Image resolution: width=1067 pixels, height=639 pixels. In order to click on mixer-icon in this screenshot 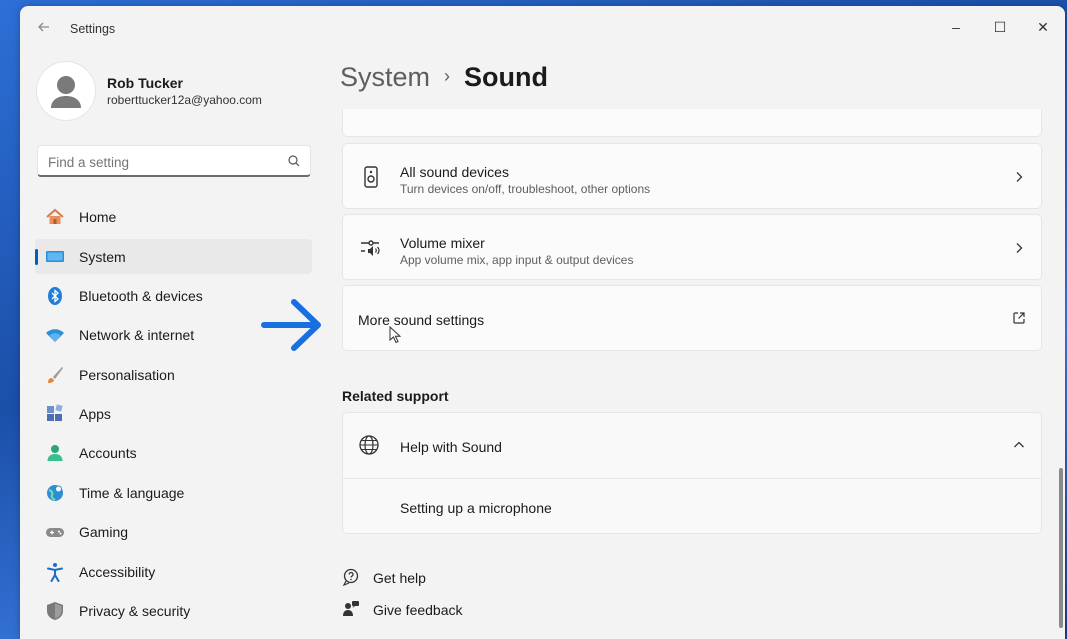, I will do `click(370, 248)`.